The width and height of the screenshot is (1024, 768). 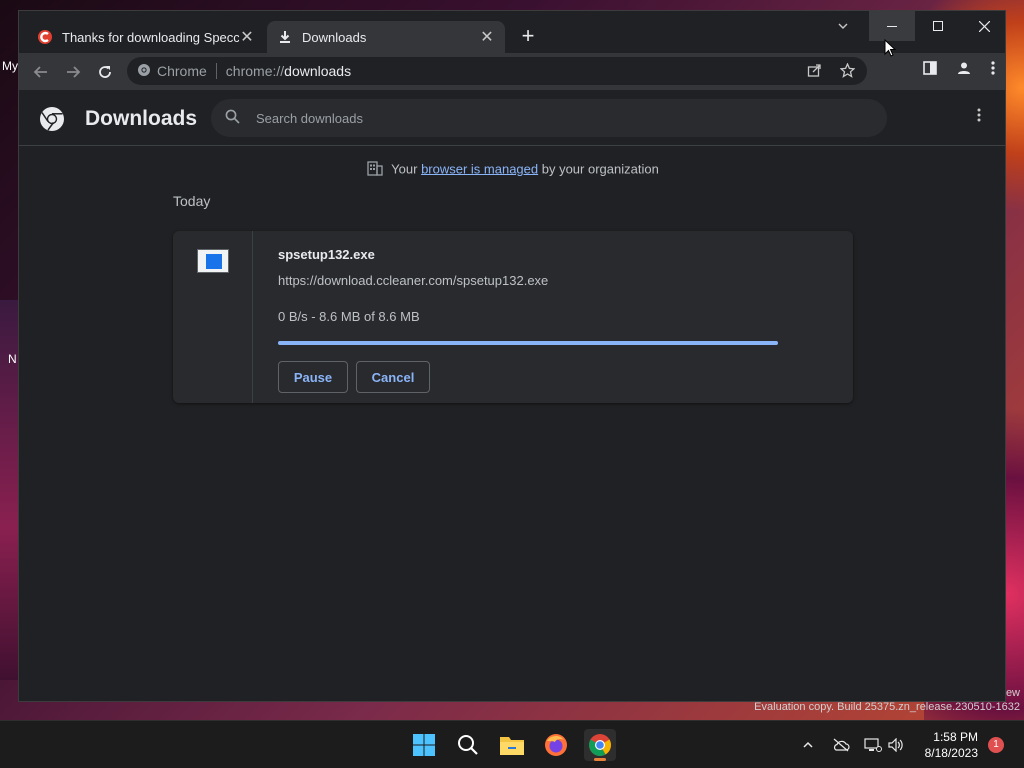 What do you see at coordinates (326, 254) in the screenshot?
I see `download-filename: spsetup132.exe` at bounding box center [326, 254].